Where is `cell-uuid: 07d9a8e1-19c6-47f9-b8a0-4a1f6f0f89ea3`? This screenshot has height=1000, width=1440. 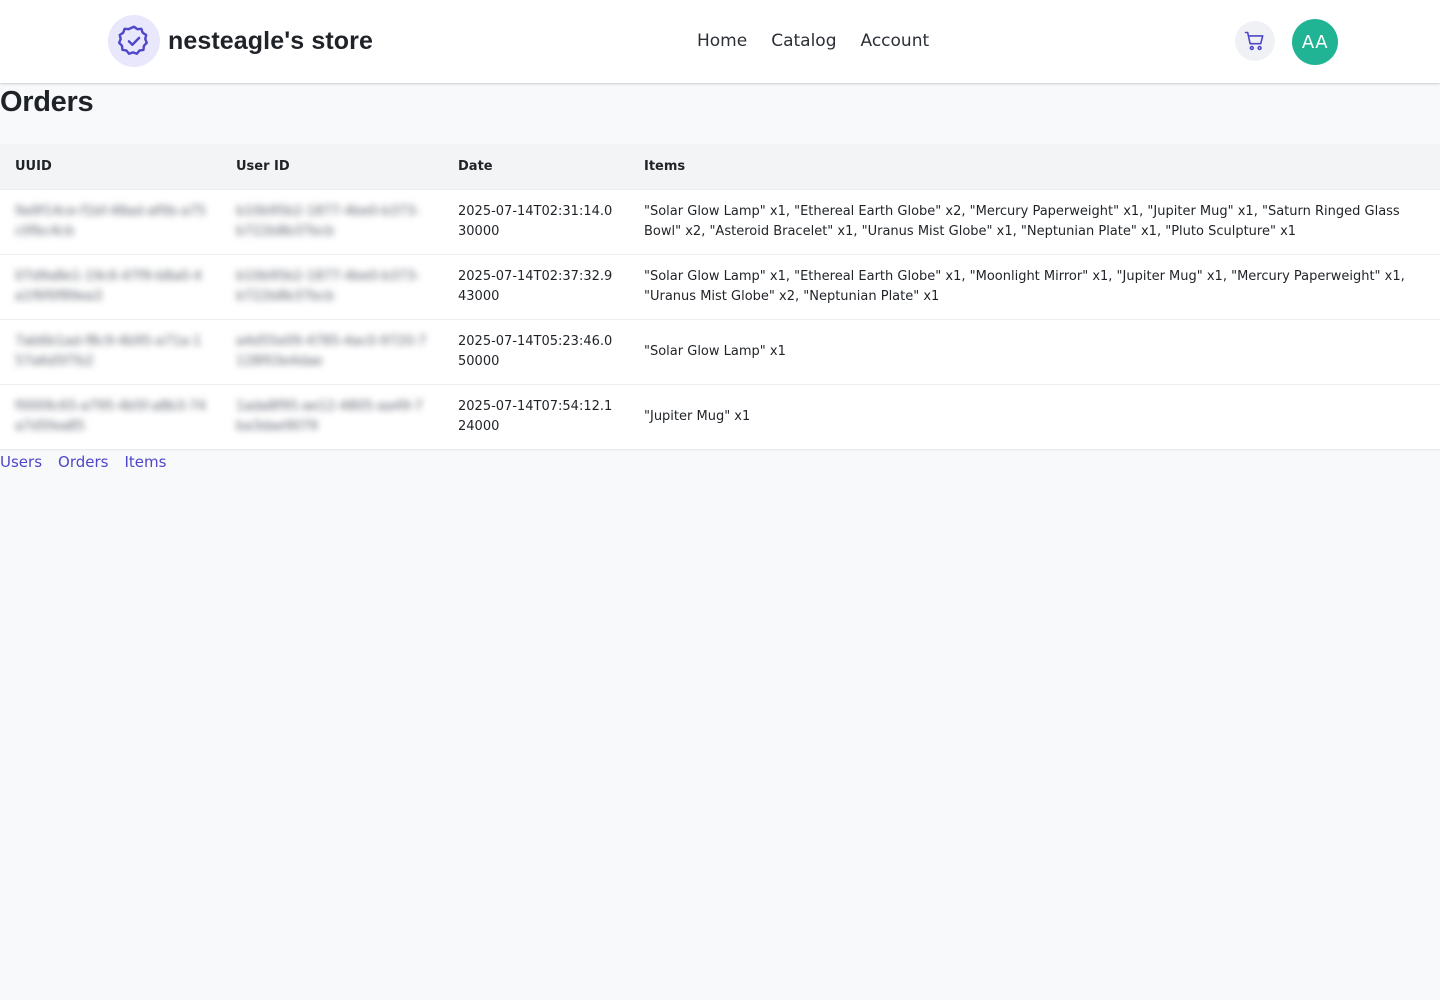 cell-uuid: 07d9a8e1-19c6-47f9-b8a0-4a1f6f0f89ea3 is located at coordinates (110, 286).